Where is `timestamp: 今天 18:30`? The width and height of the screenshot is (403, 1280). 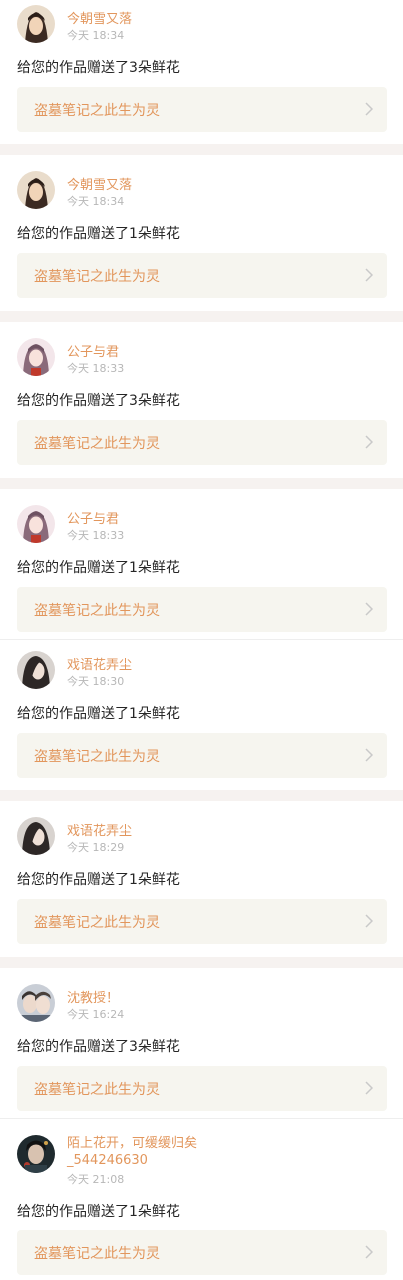
timestamp: 今天 18:30 is located at coordinates (96, 681).